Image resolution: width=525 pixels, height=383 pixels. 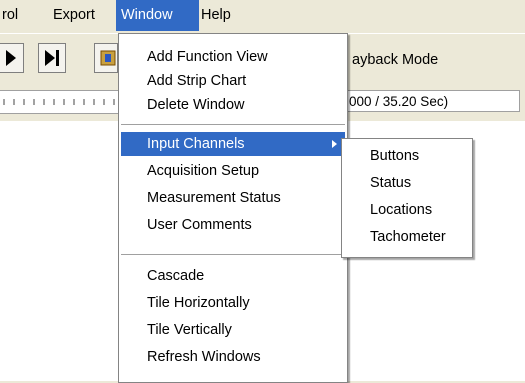 I want to click on menu-item-label: Input Channels, so click(x=196, y=144).